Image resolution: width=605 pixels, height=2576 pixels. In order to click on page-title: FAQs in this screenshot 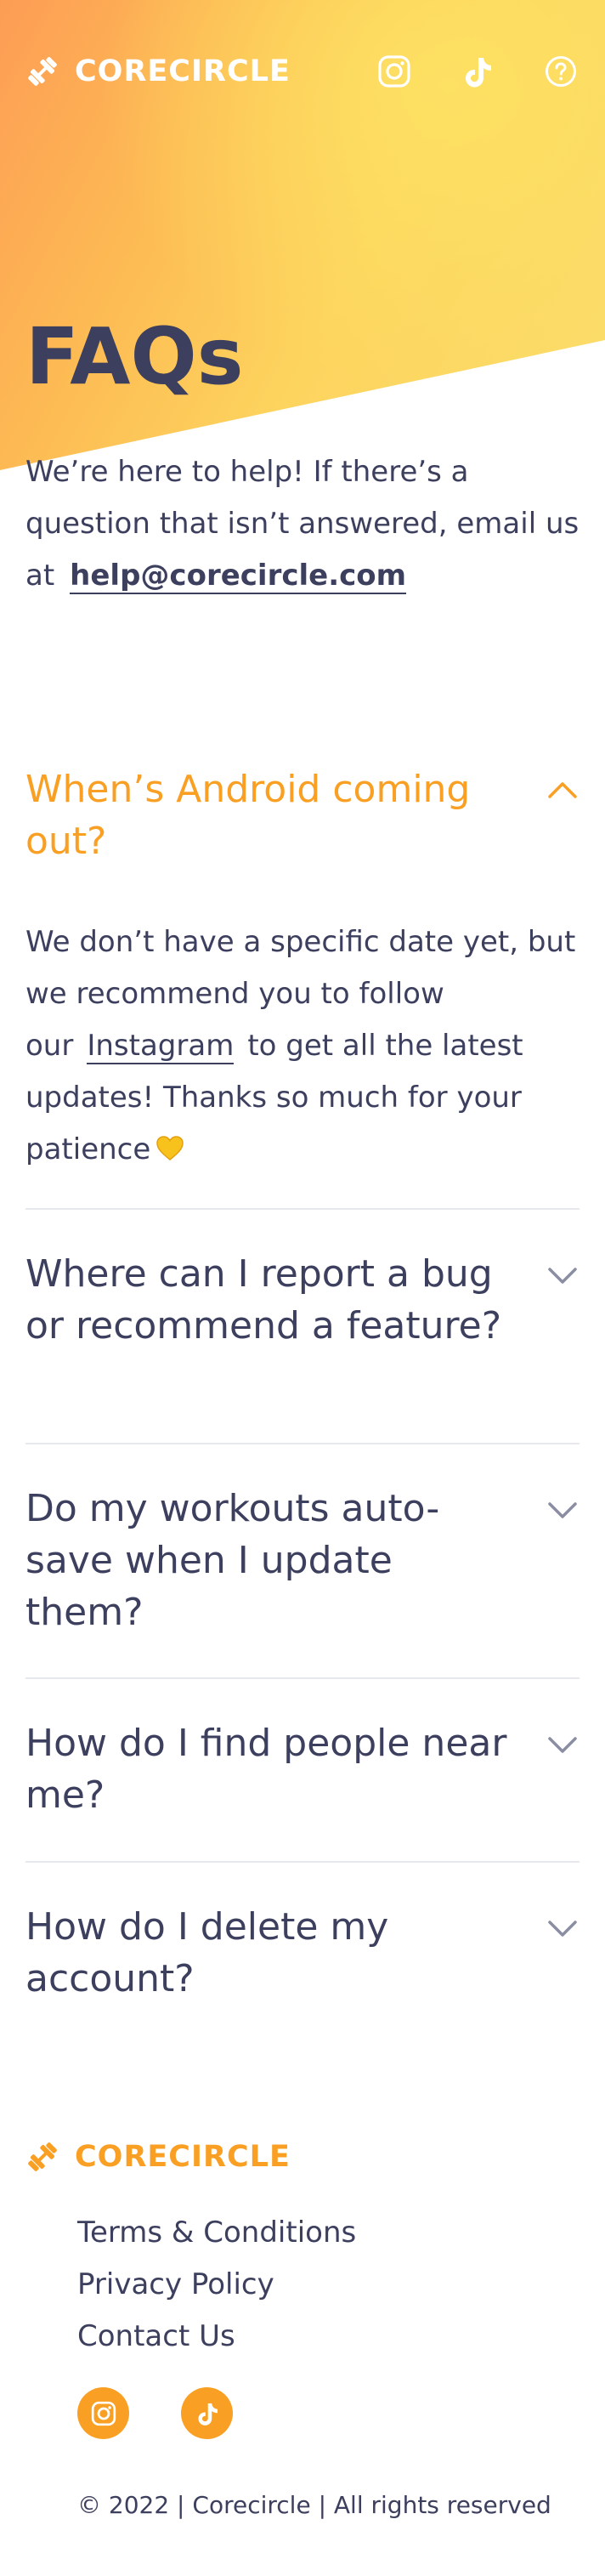, I will do `click(134, 357)`.